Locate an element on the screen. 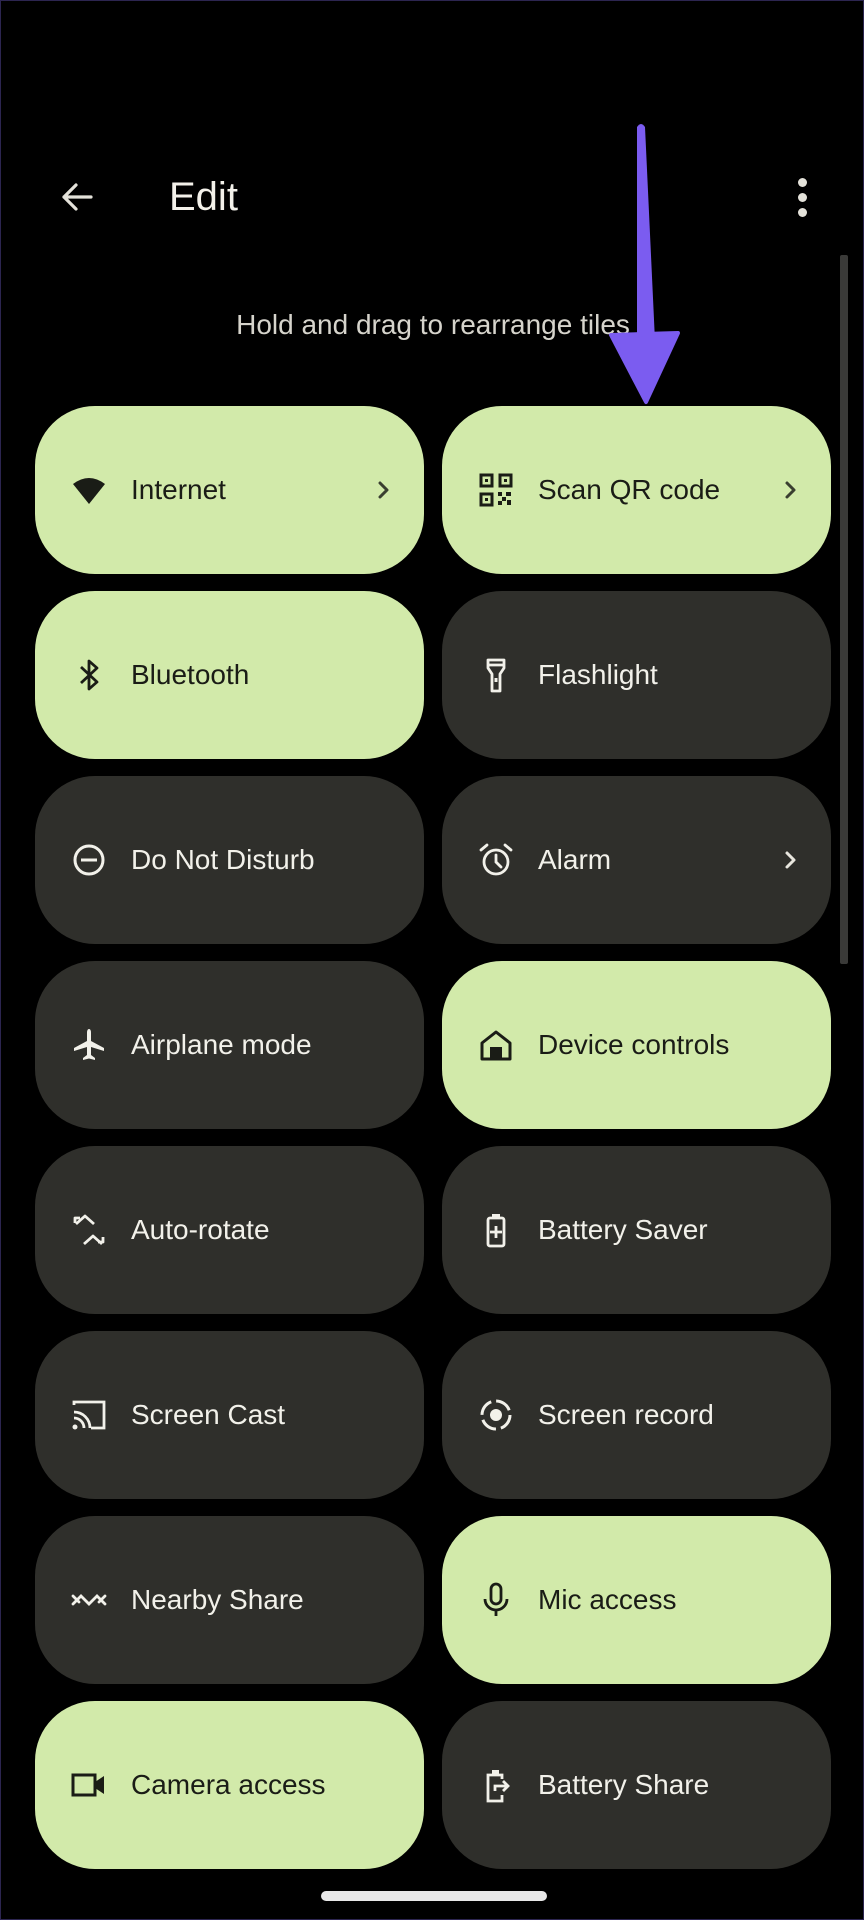 This screenshot has width=864, height=1920. rearrange-hint-text: Hold and drag to rearrange tiles is located at coordinates (433, 324).